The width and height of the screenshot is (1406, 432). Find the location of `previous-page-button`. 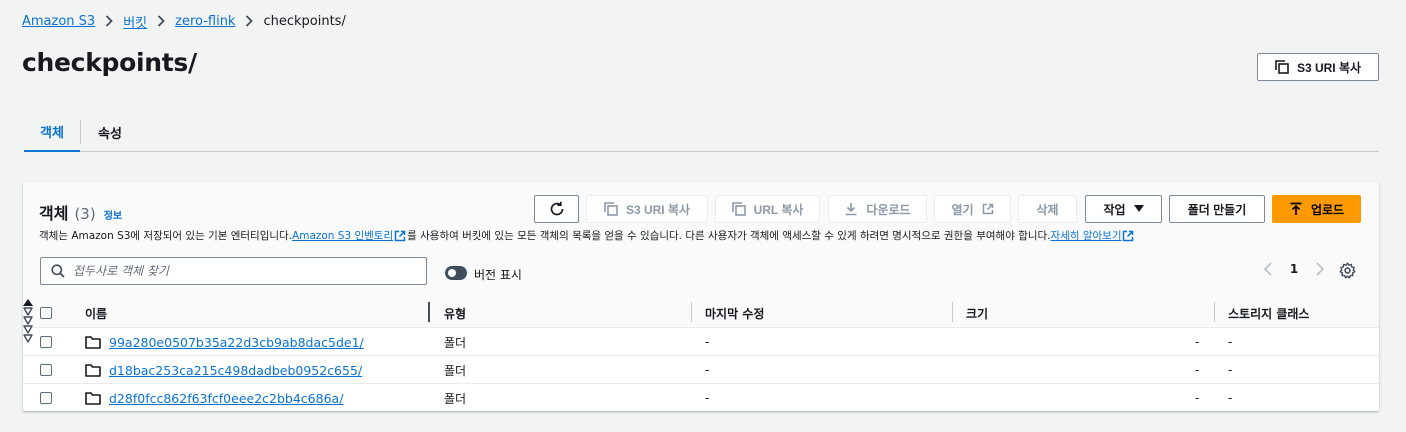

previous-page-button is located at coordinates (1268, 269).